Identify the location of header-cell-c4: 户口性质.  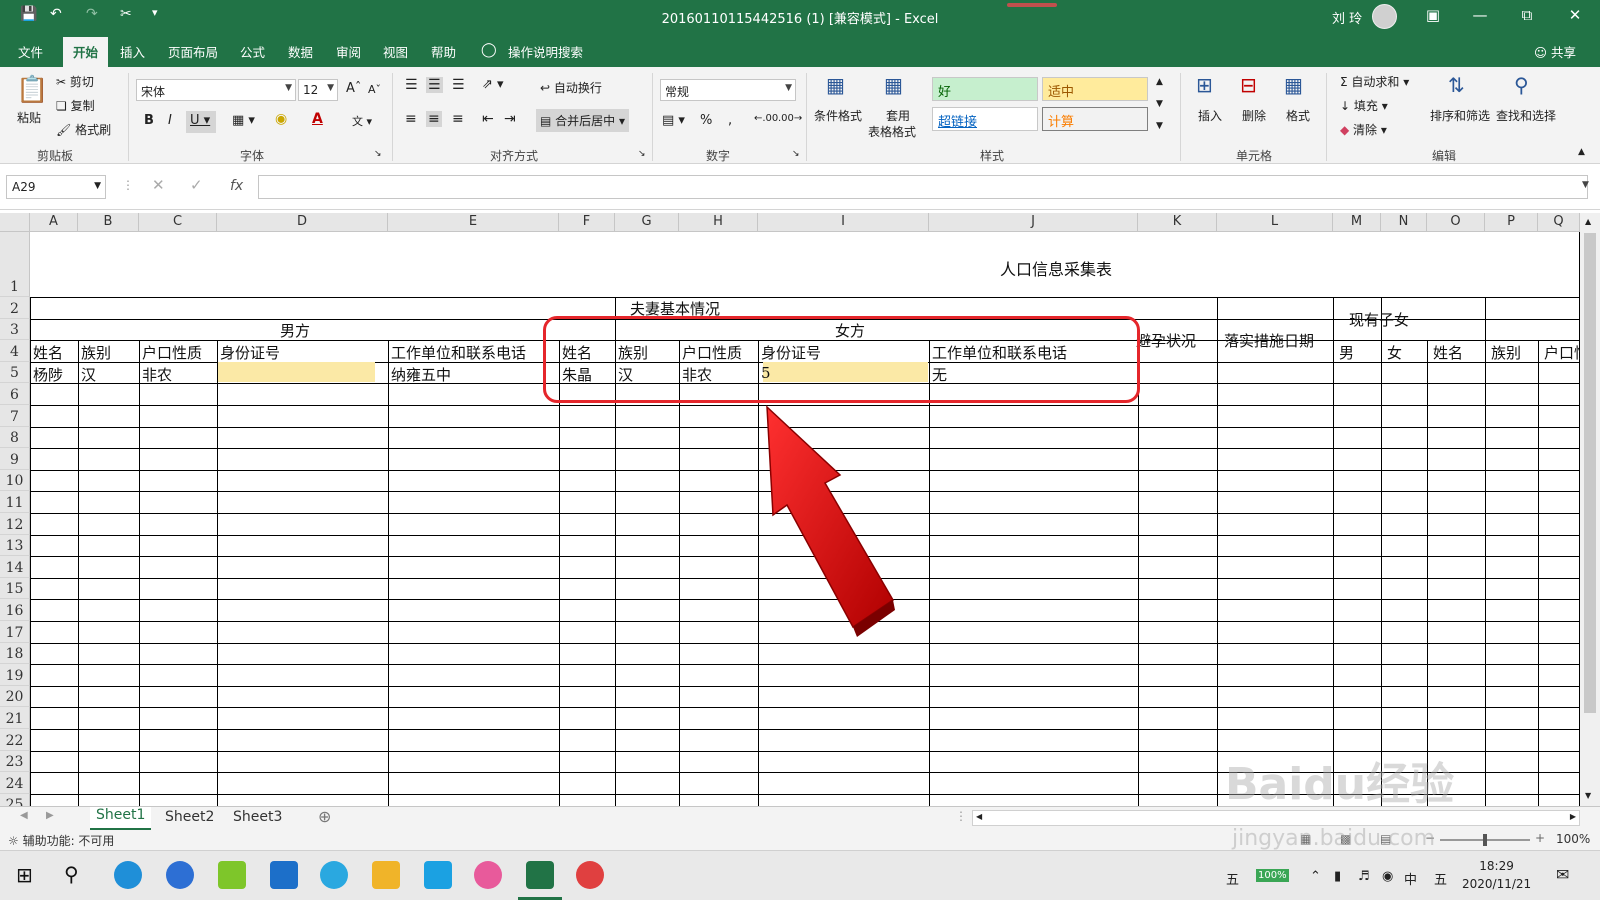
(172, 352).